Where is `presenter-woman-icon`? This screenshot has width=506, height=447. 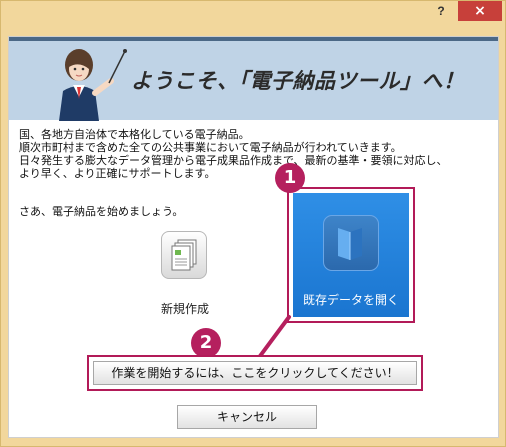
presenter-woman-icon is located at coordinates (93, 85).